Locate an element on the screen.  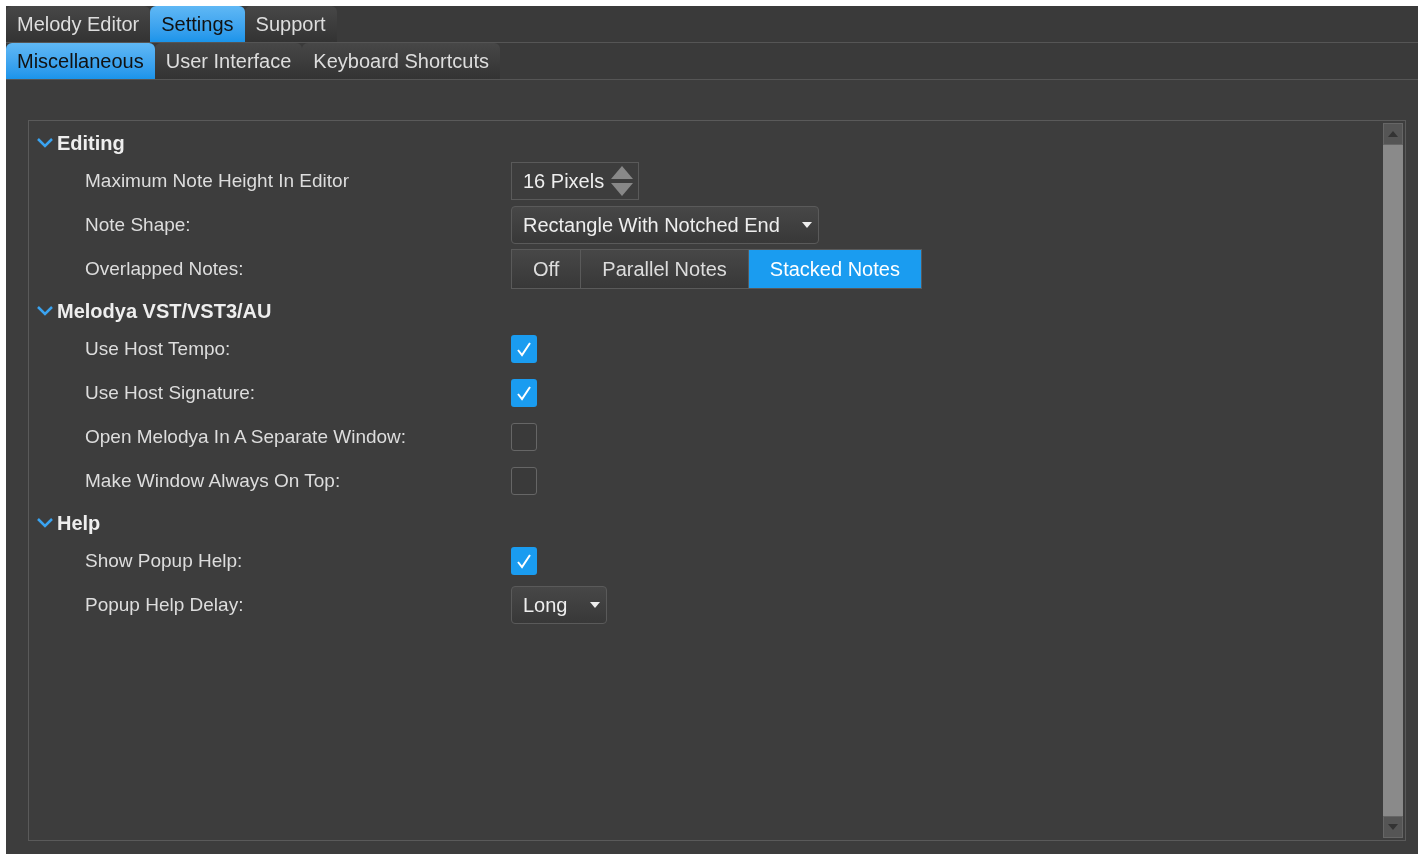
setting-label: Popup Help Delay: is located at coordinates (164, 604).